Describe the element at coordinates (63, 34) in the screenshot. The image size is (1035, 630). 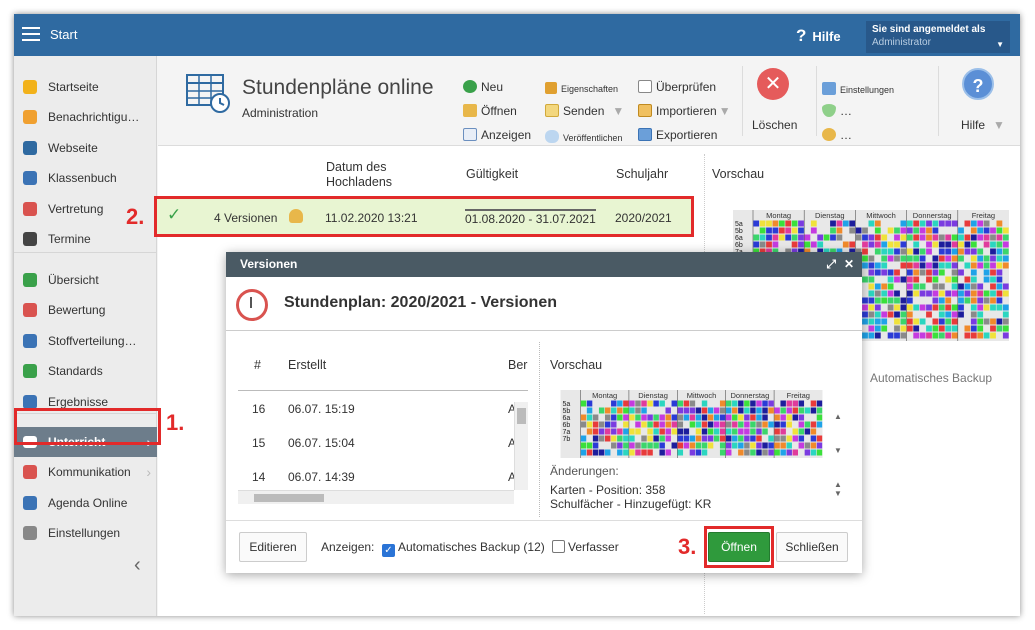
I see `app-title: Start` at that location.